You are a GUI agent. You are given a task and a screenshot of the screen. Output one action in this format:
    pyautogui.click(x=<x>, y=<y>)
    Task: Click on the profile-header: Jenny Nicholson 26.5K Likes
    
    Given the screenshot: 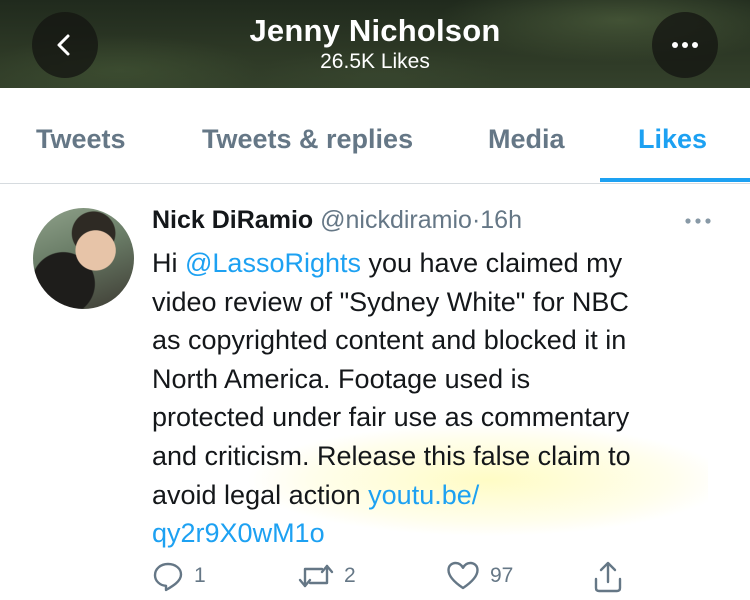 What is the action you would take?
    pyautogui.click(x=375, y=44)
    